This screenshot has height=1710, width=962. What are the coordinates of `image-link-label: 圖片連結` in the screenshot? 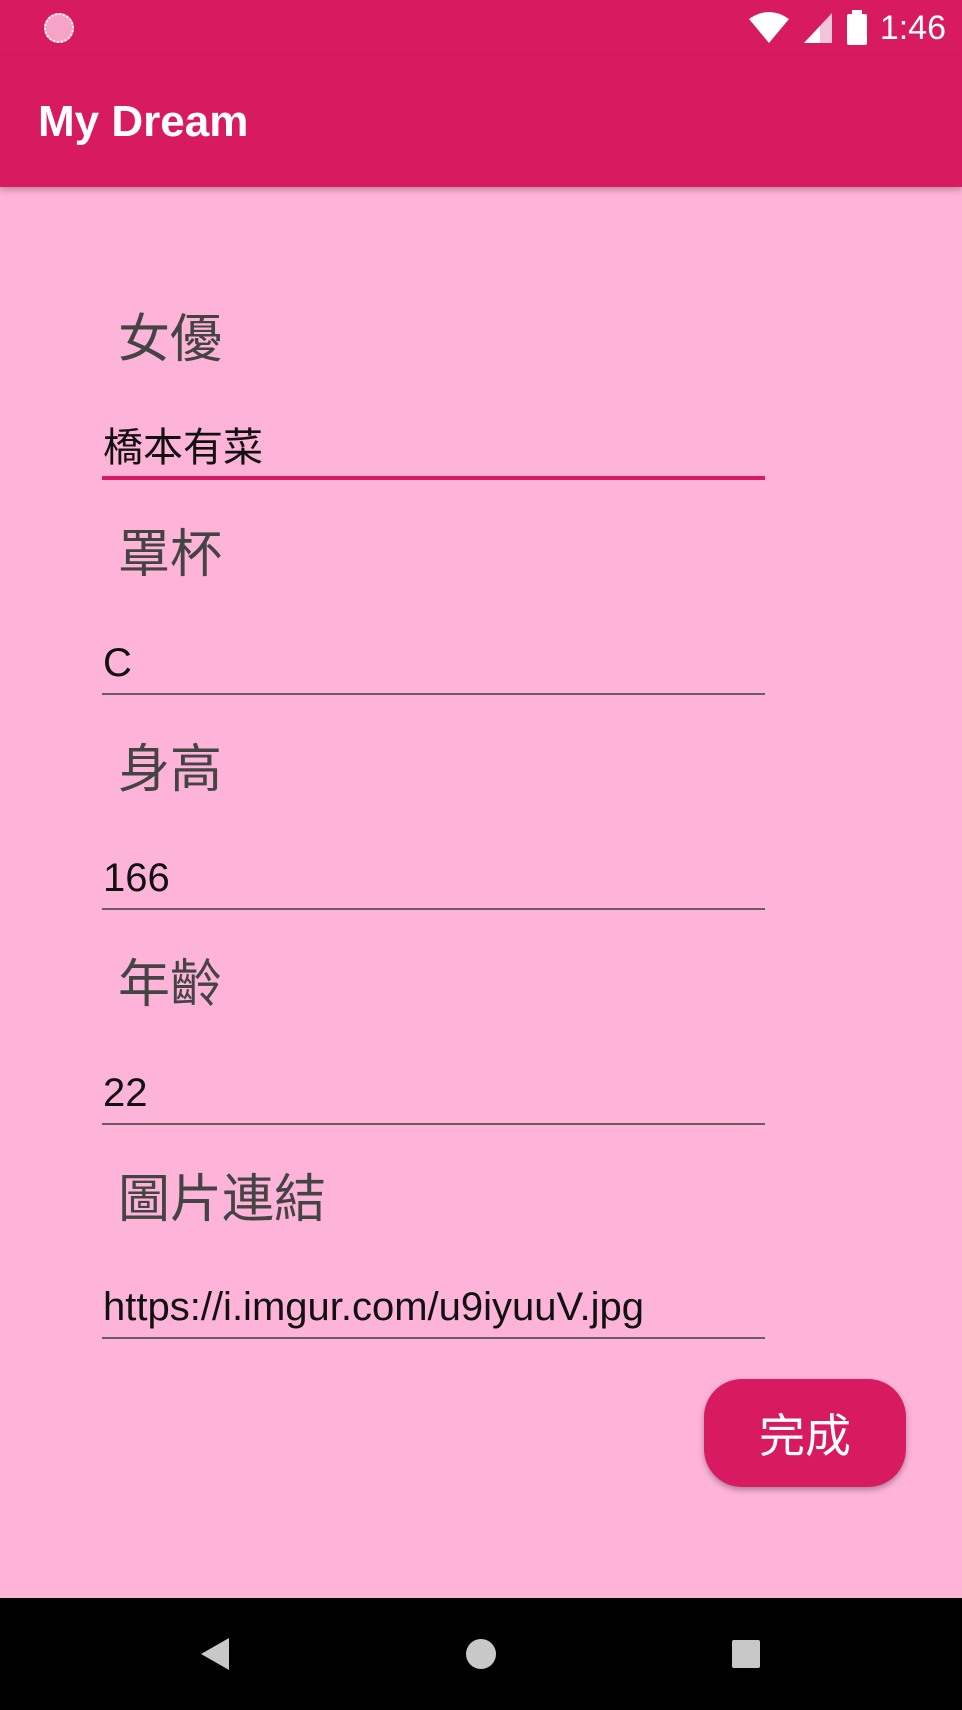 It's located at (222, 1200).